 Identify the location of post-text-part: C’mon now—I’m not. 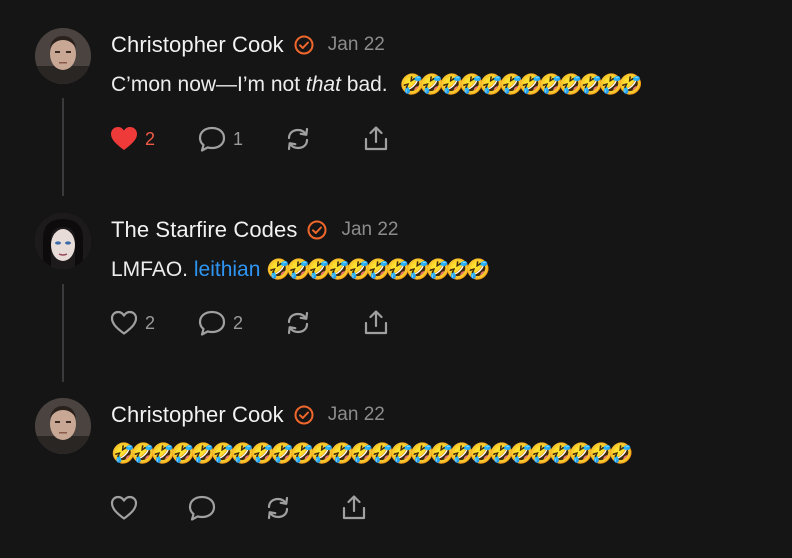
(208, 84).